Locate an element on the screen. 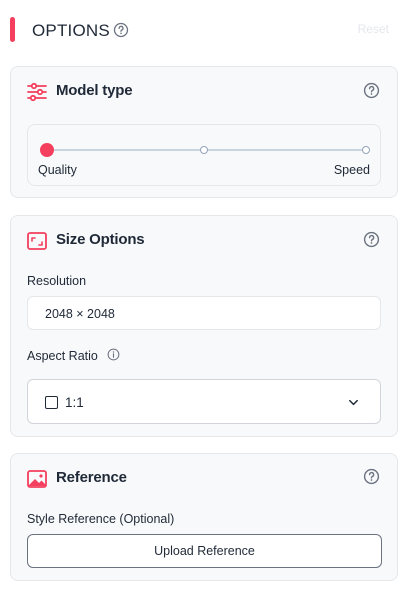 This screenshot has width=403, height=595. model-type-title: Model type is located at coordinates (94, 90).